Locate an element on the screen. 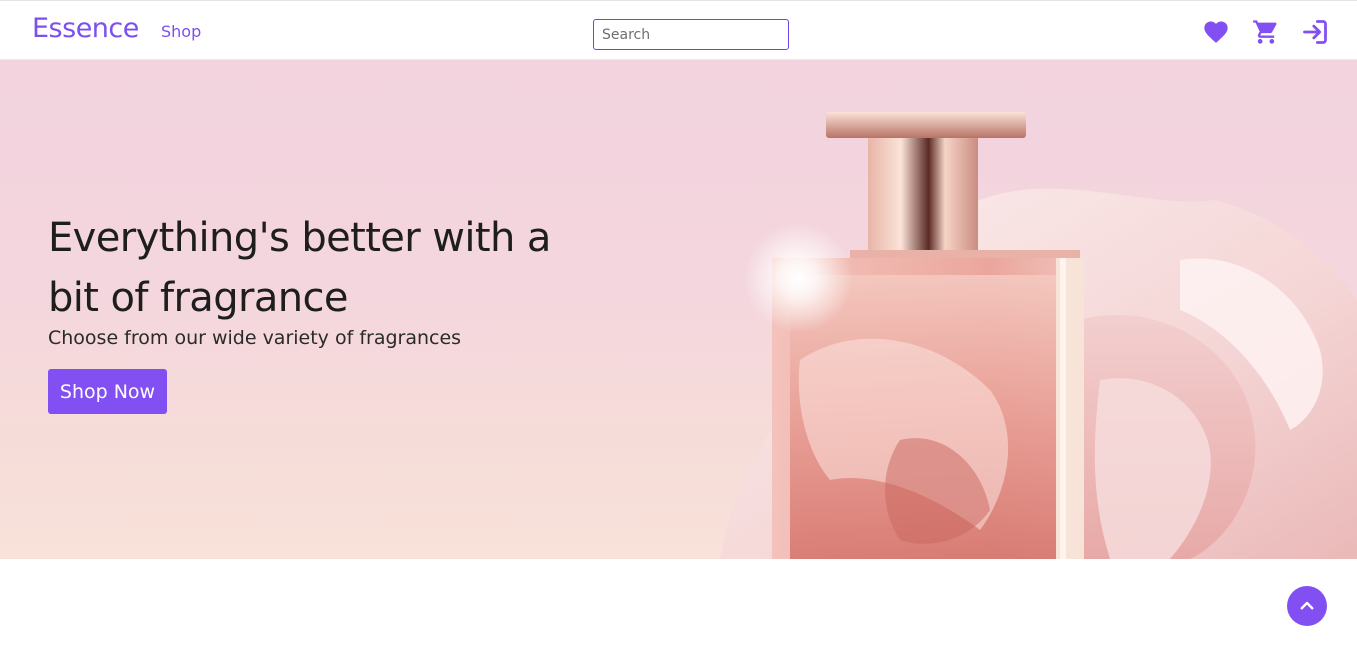 The width and height of the screenshot is (1357, 652). back-to-top-button is located at coordinates (1307, 606).